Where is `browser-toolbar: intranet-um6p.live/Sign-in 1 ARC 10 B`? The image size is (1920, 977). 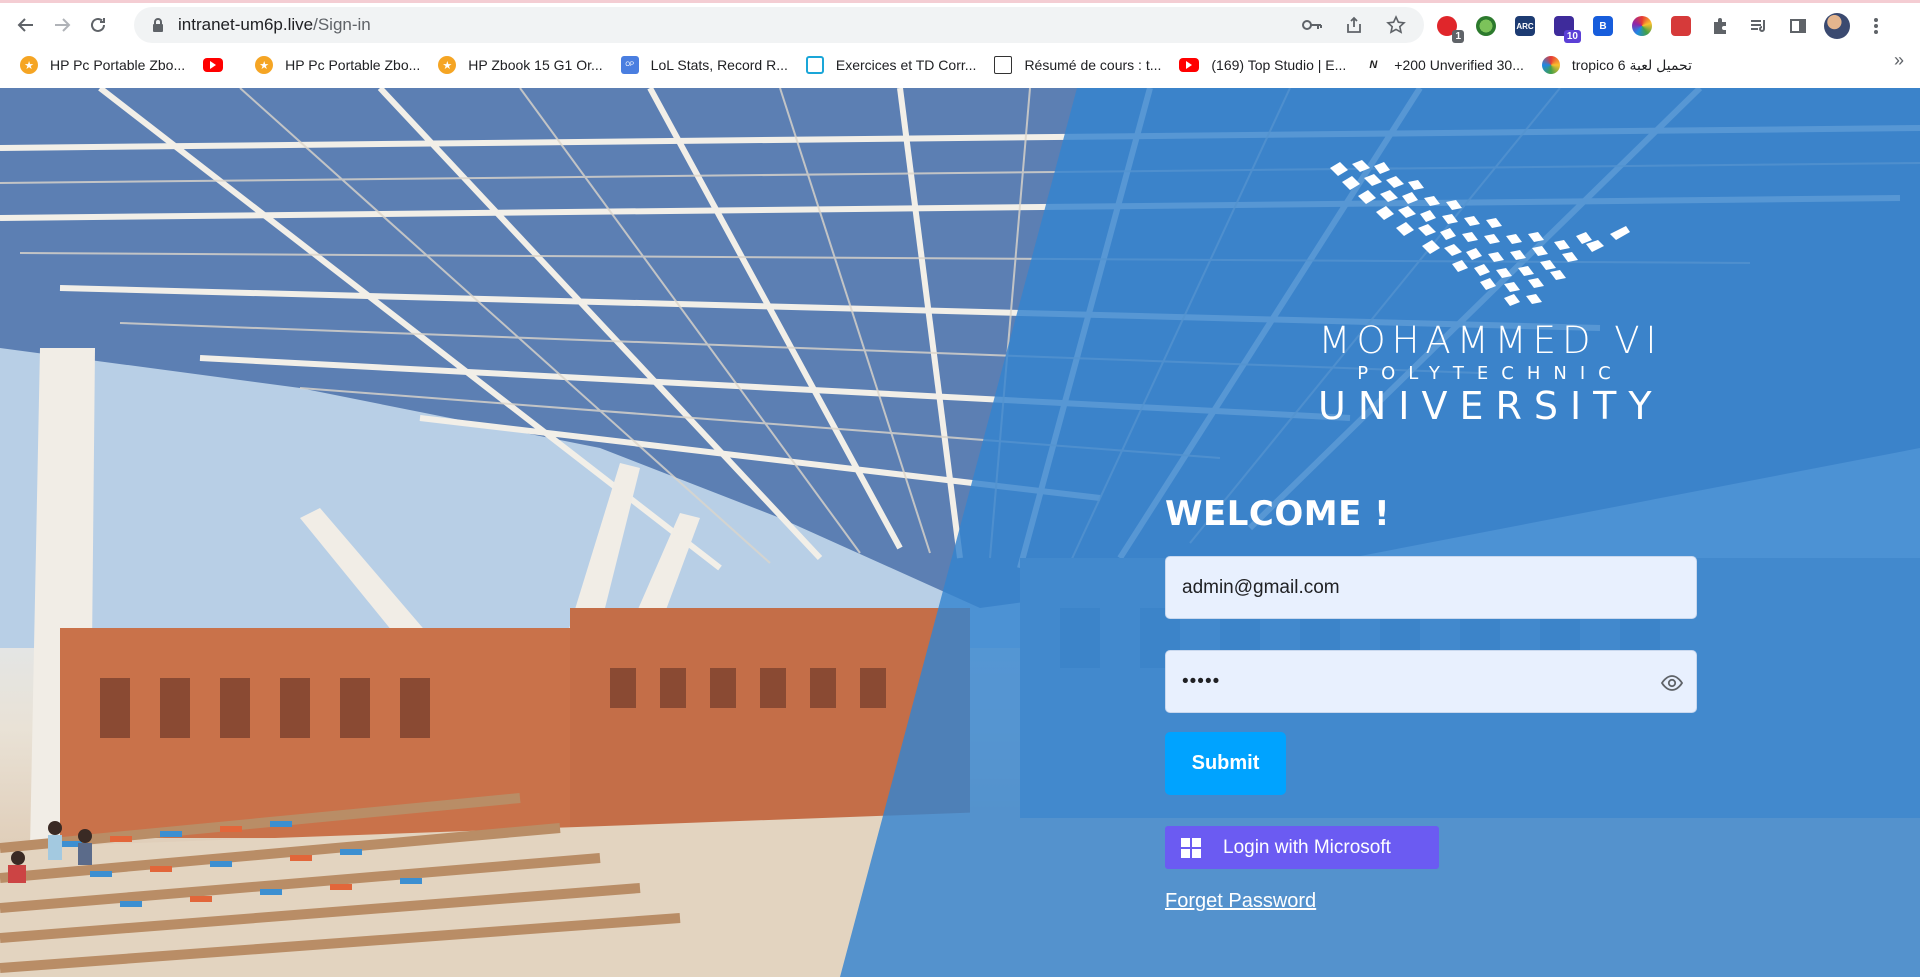 browser-toolbar: intranet-um6p.live/Sign-in 1 ARC 10 B is located at coordinates (960, 25).